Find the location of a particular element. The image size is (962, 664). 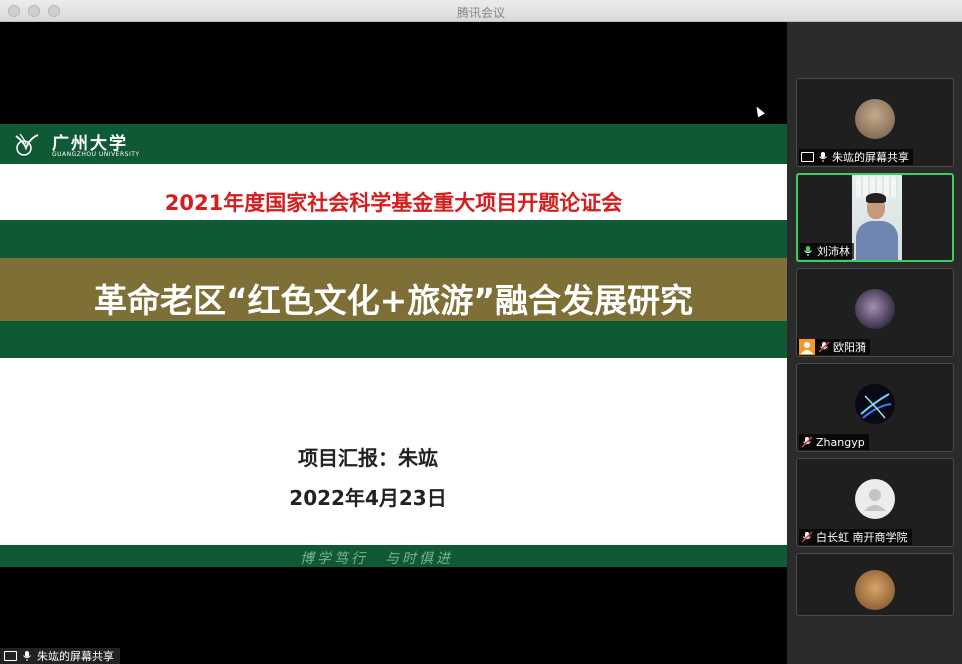

university-motto: 博学笃行 与时俱进 is located at coordinates (376, 559).